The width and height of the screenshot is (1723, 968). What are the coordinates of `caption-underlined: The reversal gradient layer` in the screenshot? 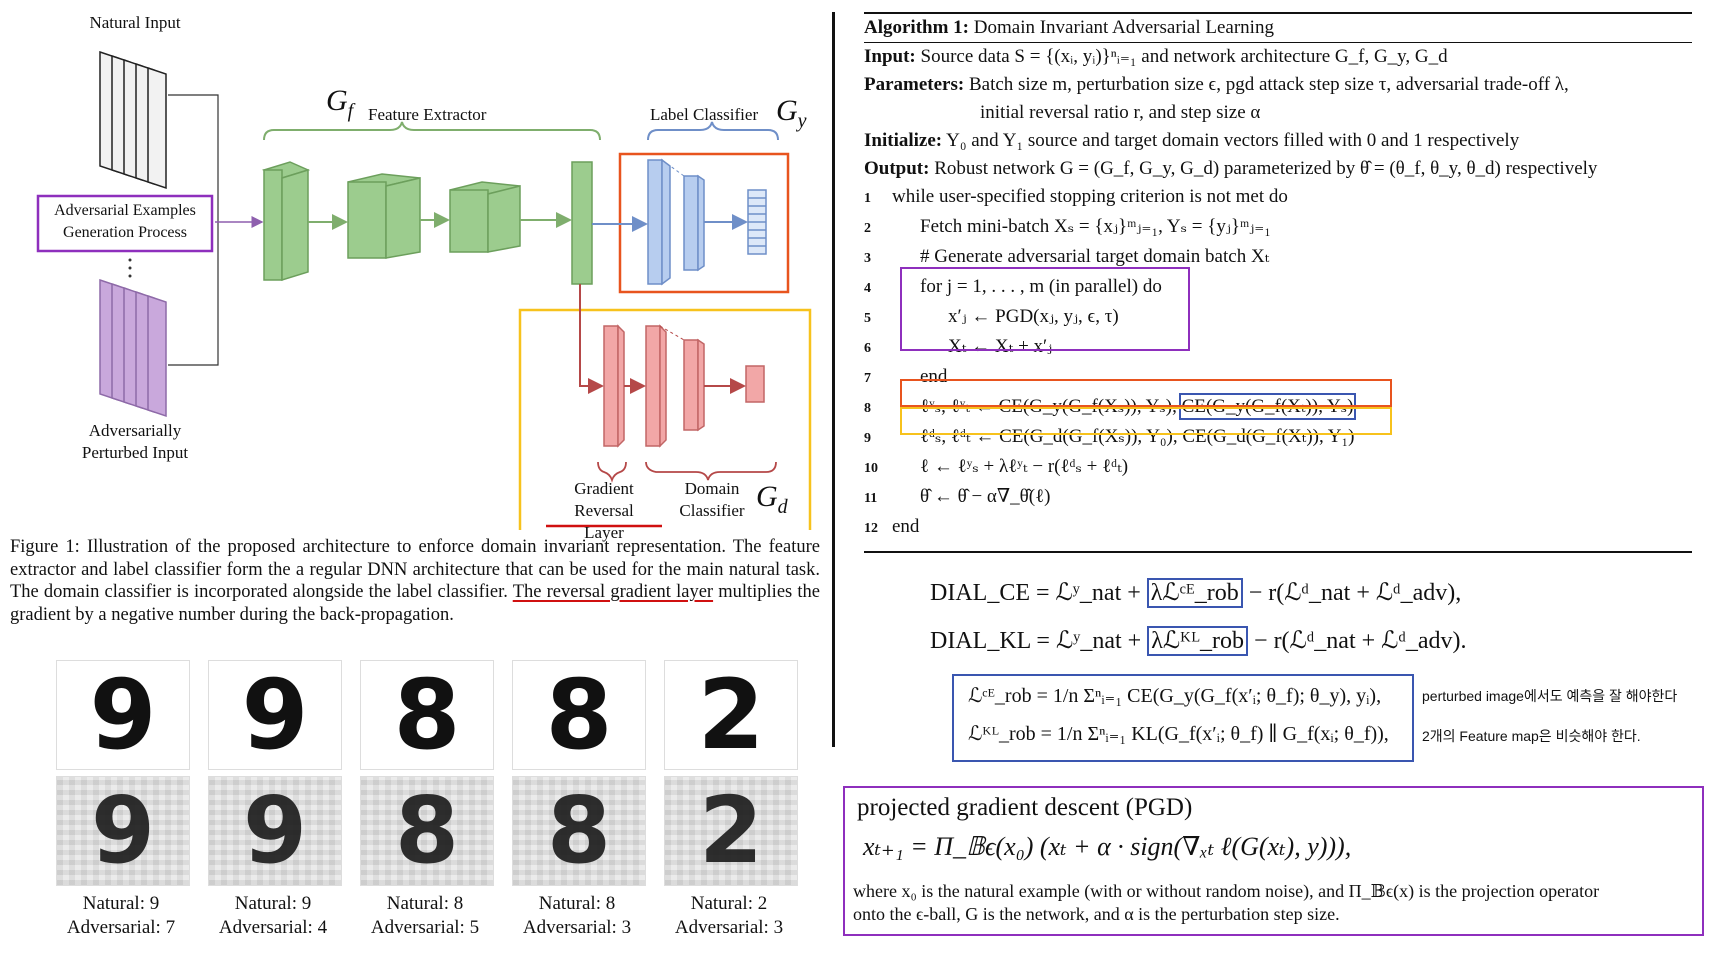 It's located at (613, 592).